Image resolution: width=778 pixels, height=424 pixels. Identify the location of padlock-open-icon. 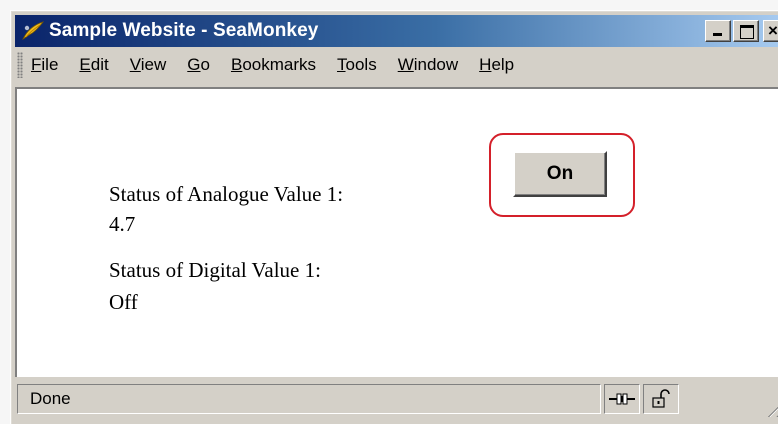
(661, 398).